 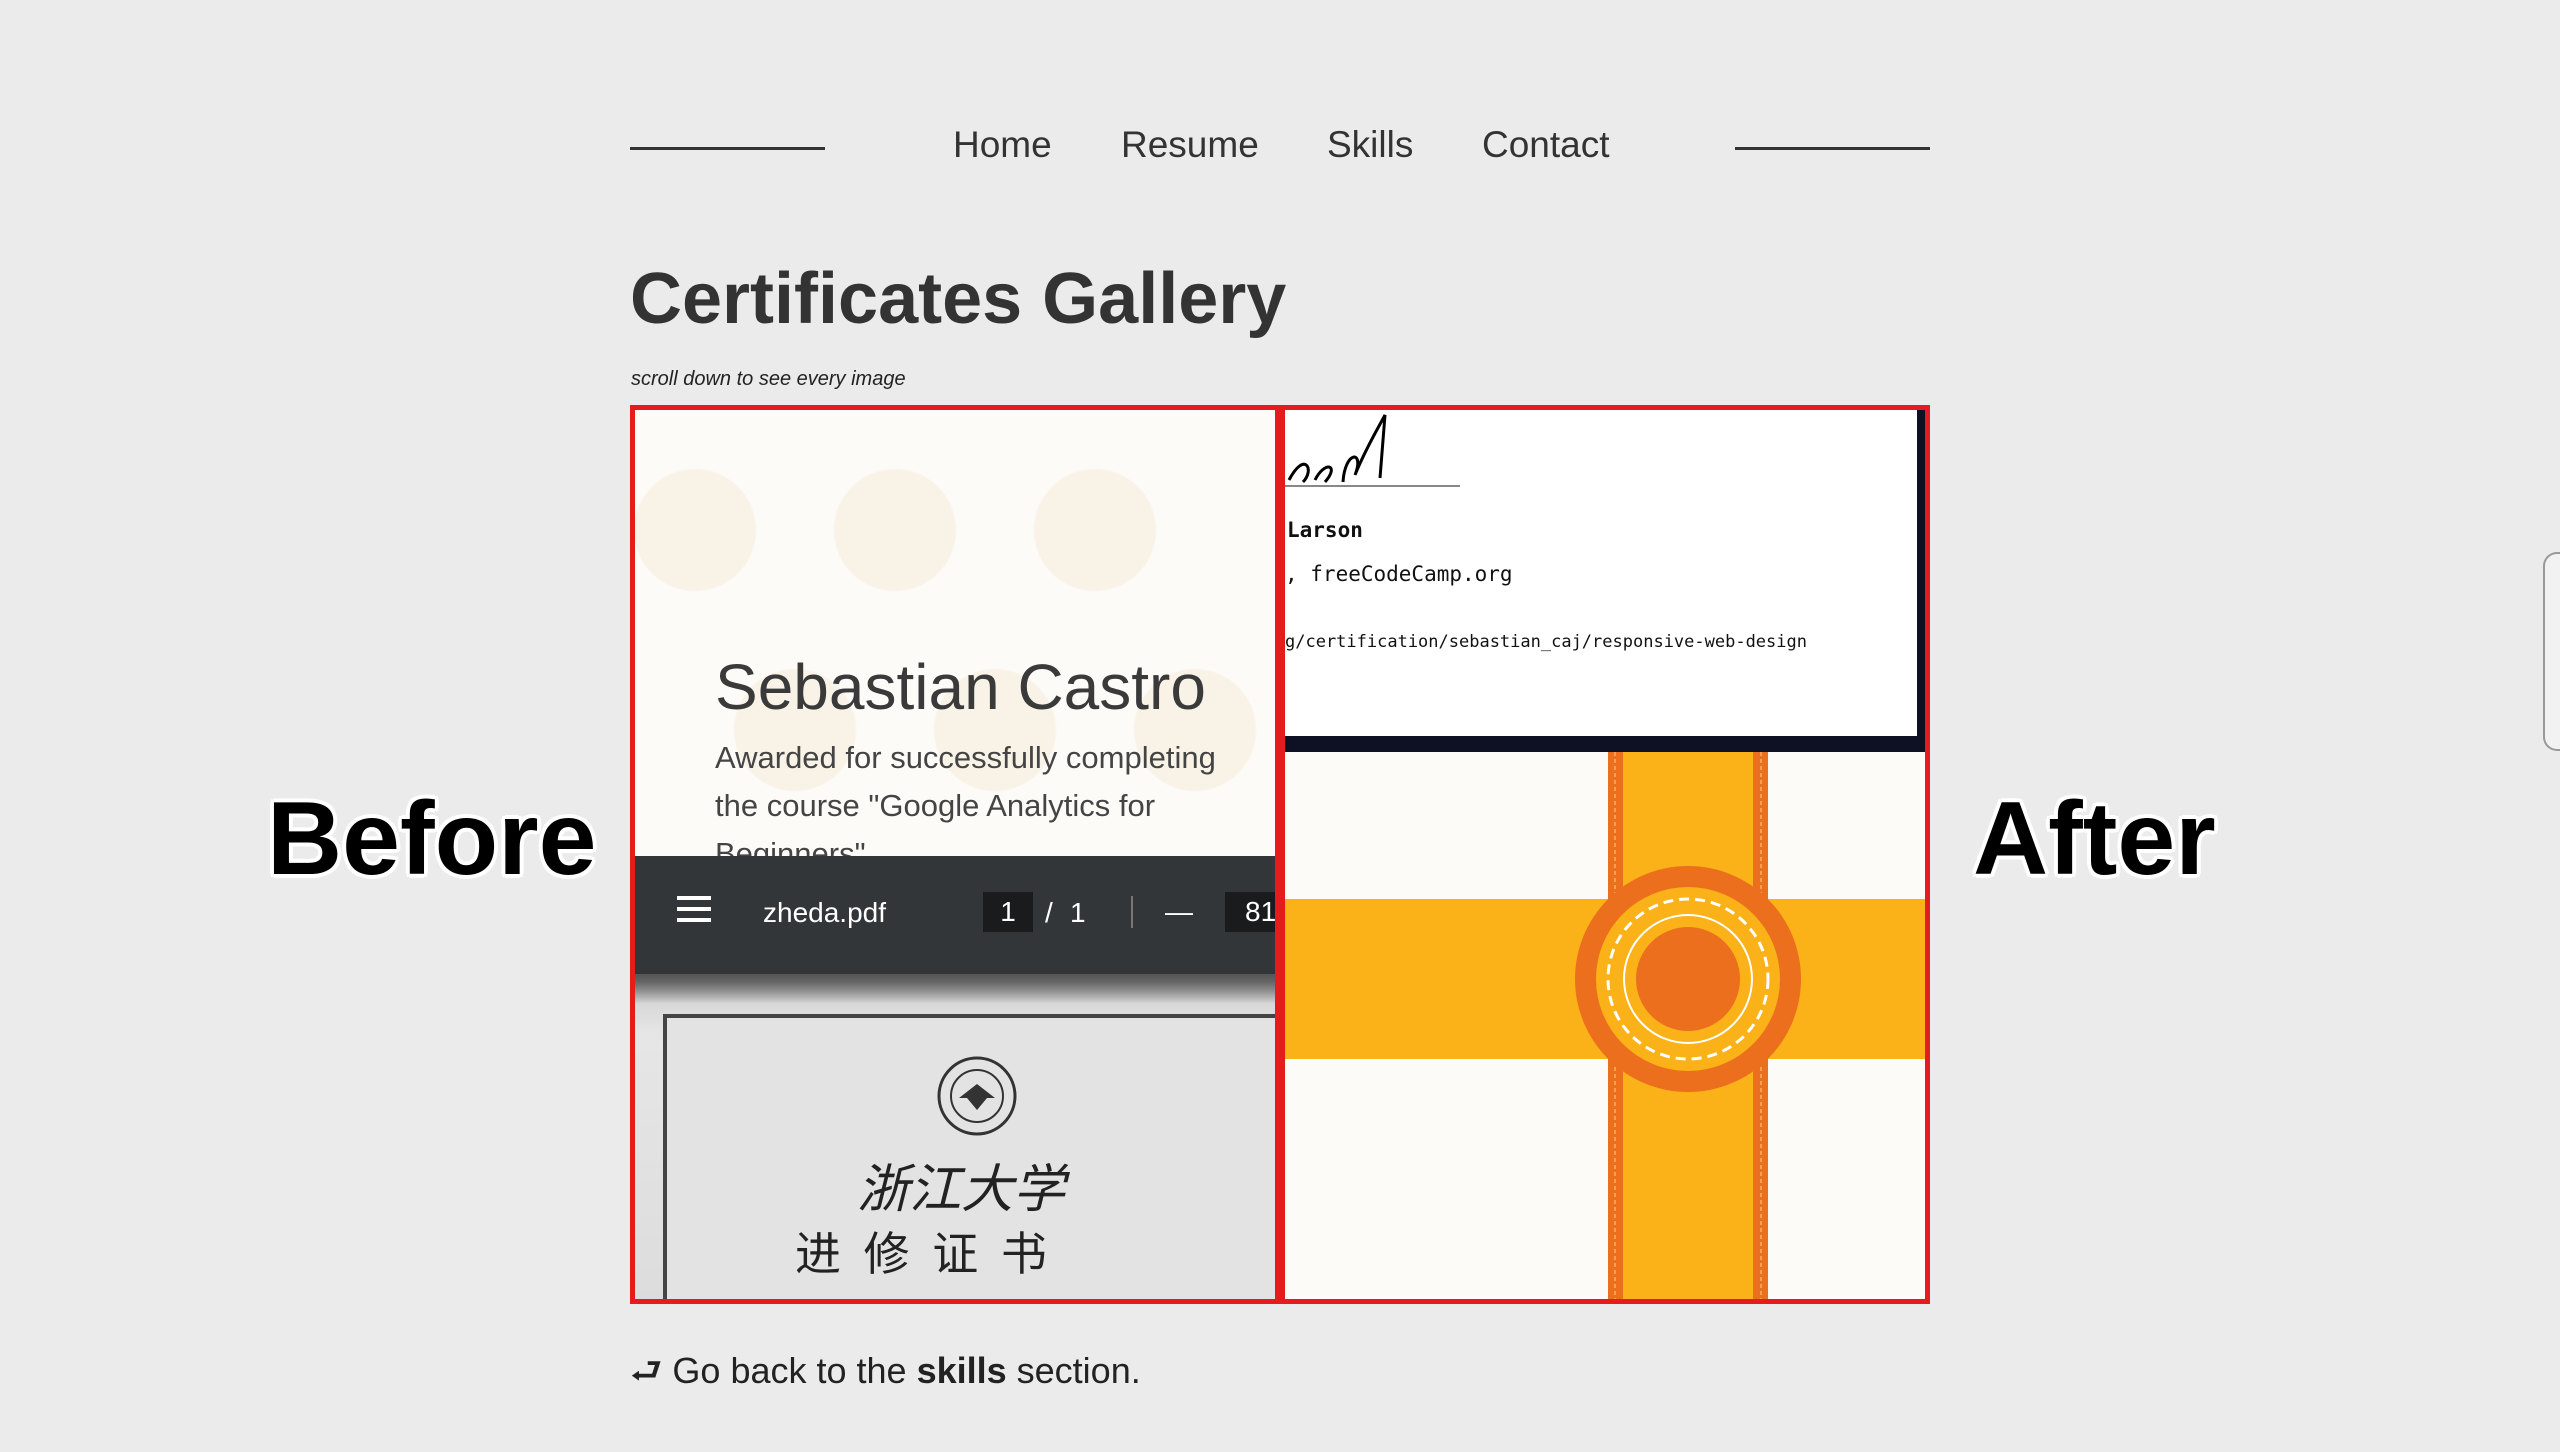 What do you see at coordinates (1605, 744) in the screenshot?
I see `certificate-frame-bottom` at bounding box center [1605, 744].